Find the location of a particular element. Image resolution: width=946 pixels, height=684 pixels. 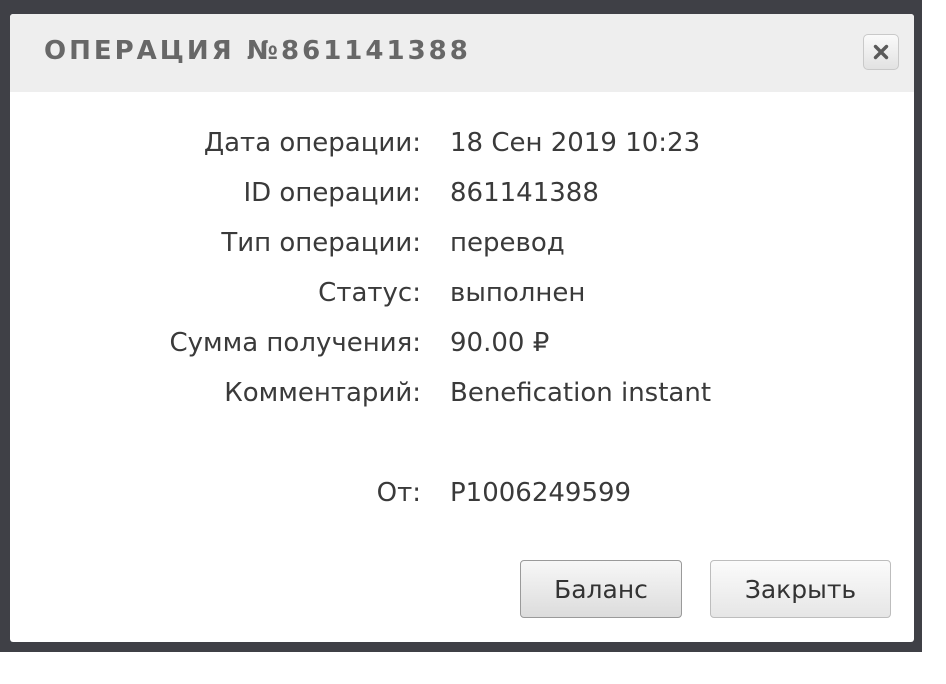

detail-row-comment: Комментарий: Benefication instant is located at coordinates (462, 398).